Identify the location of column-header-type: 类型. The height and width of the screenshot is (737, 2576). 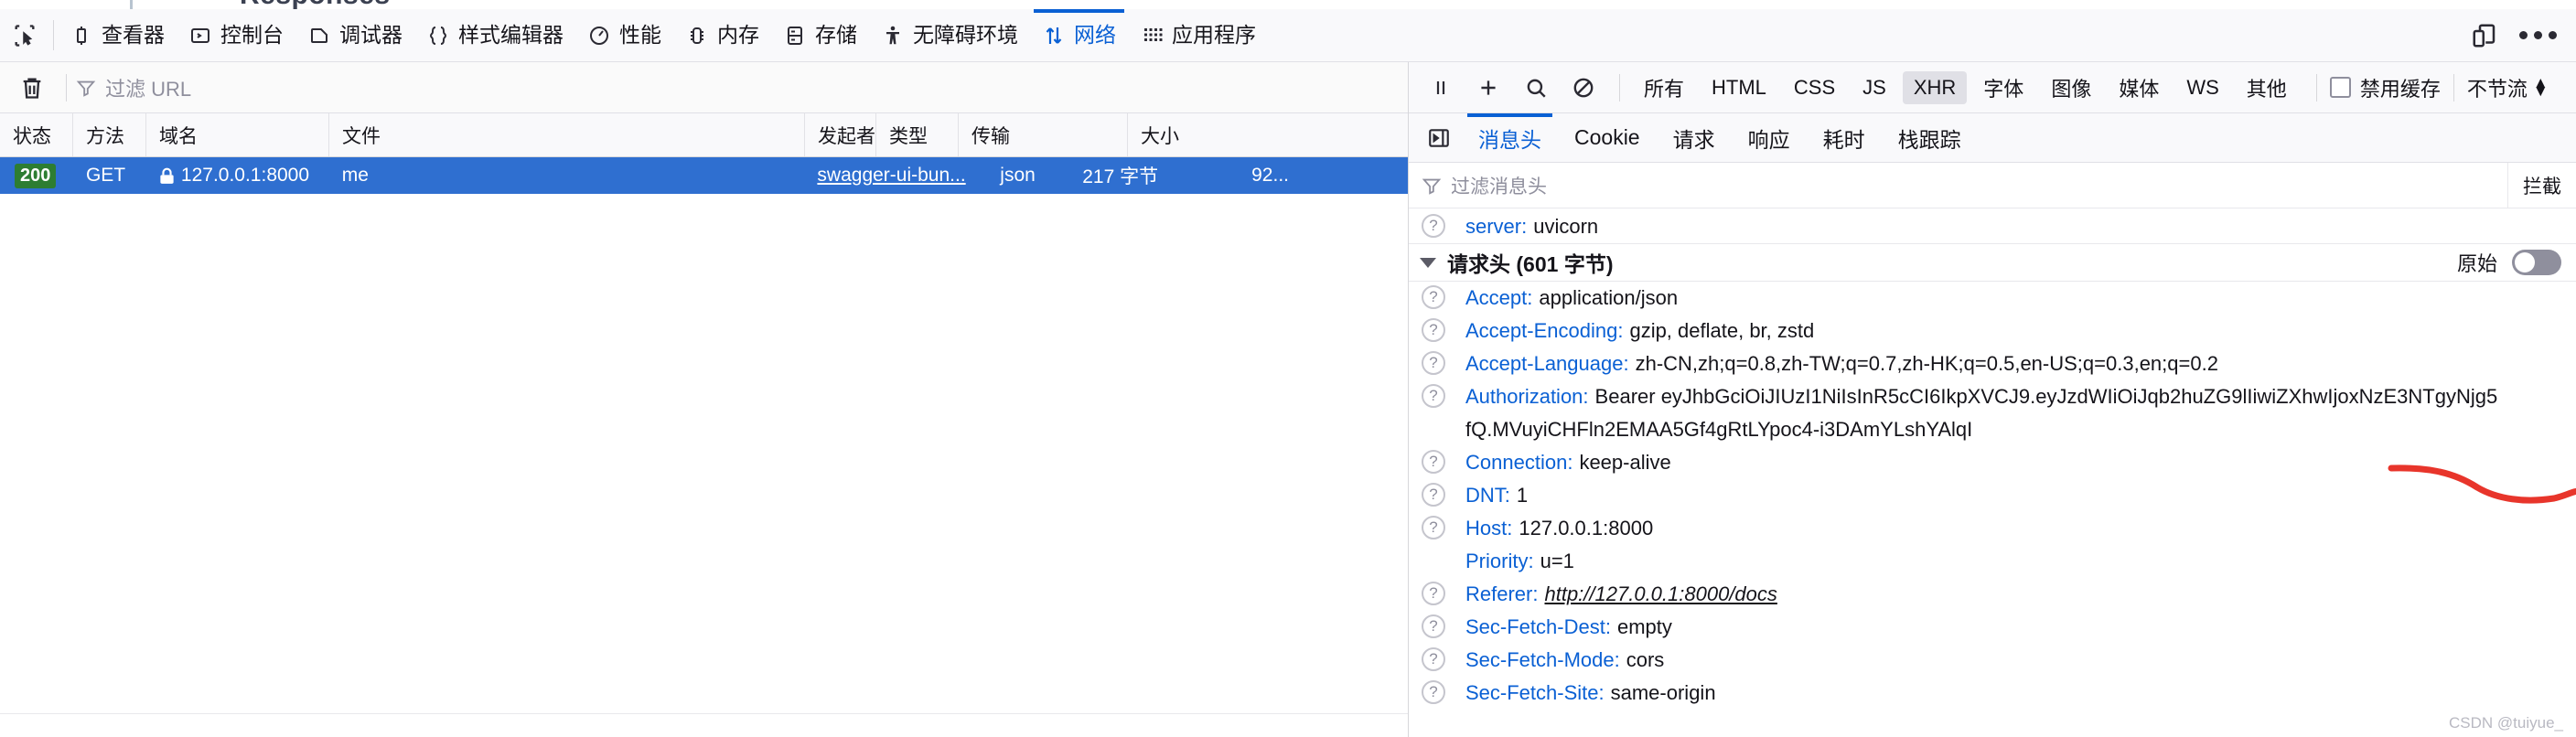
(917, 134).